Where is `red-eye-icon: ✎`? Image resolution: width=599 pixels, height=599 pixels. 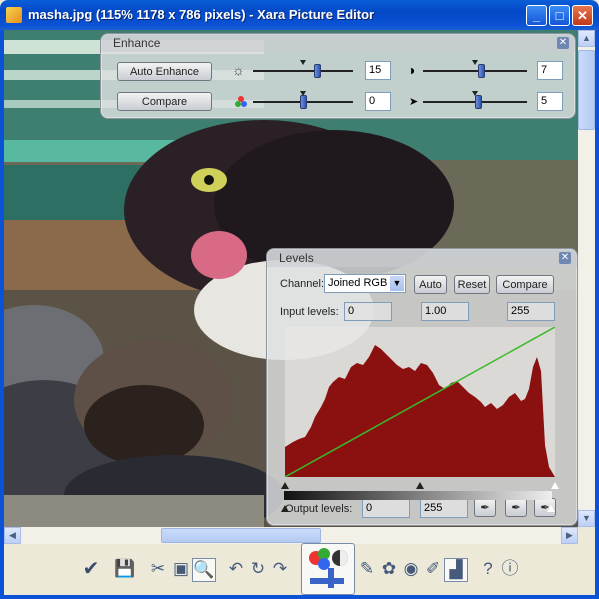 red-eye-icon: ✎ is located at coordinates (367, 569).